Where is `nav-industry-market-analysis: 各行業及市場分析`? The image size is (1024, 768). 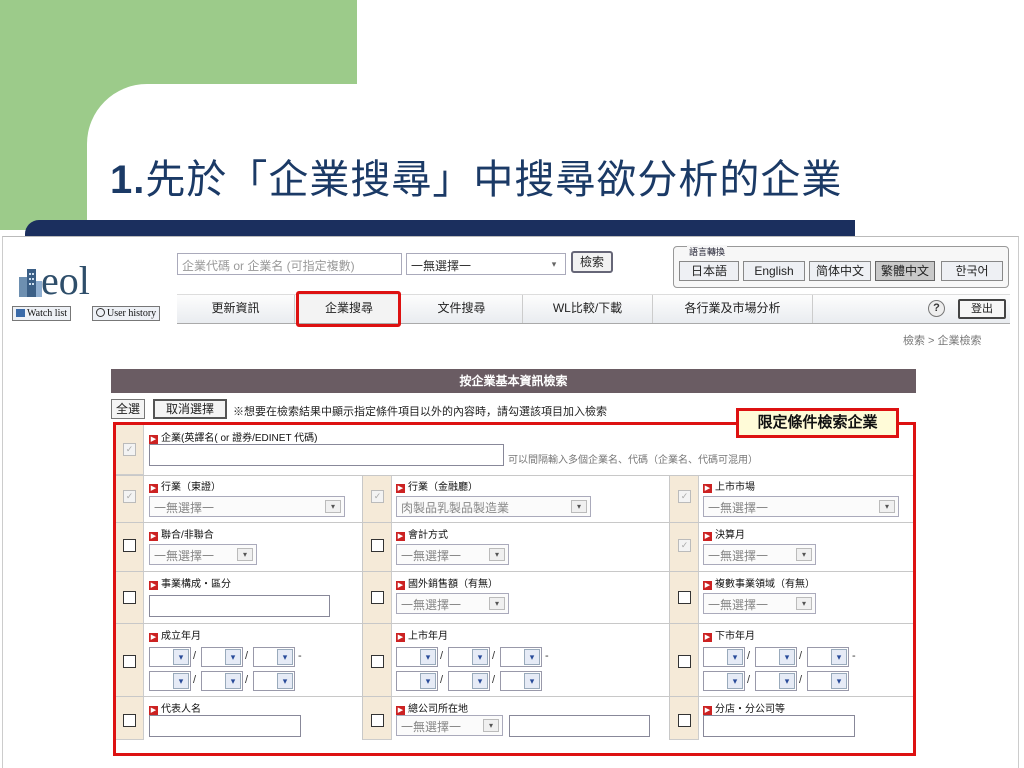
nav-industry-market-analysis: 各行業及市場分析 is located at coordinates (733, 309).